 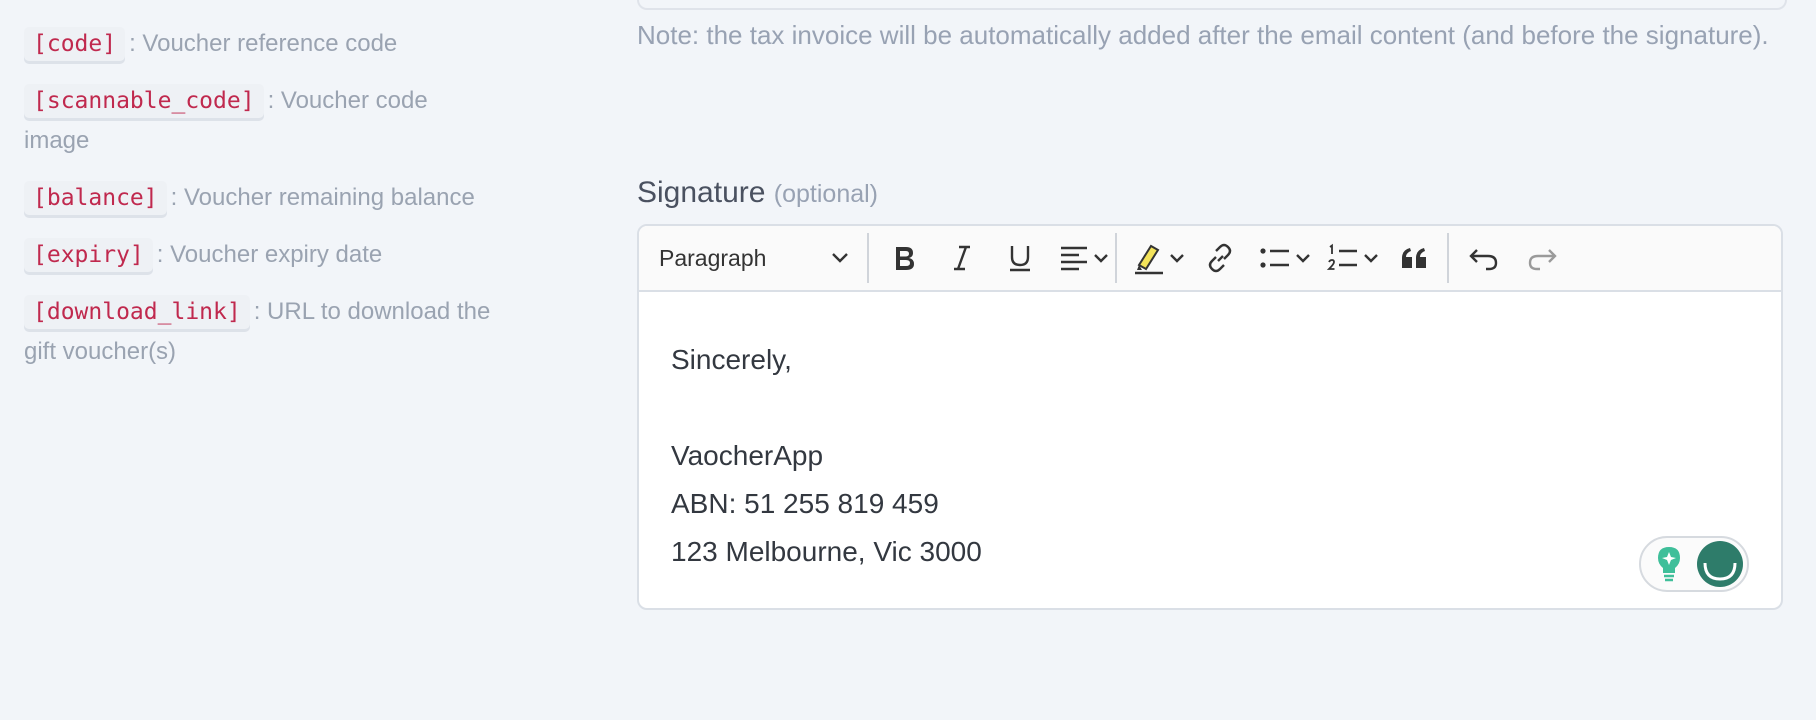 I want to click on underline-button, so click(x=1020, y=258).